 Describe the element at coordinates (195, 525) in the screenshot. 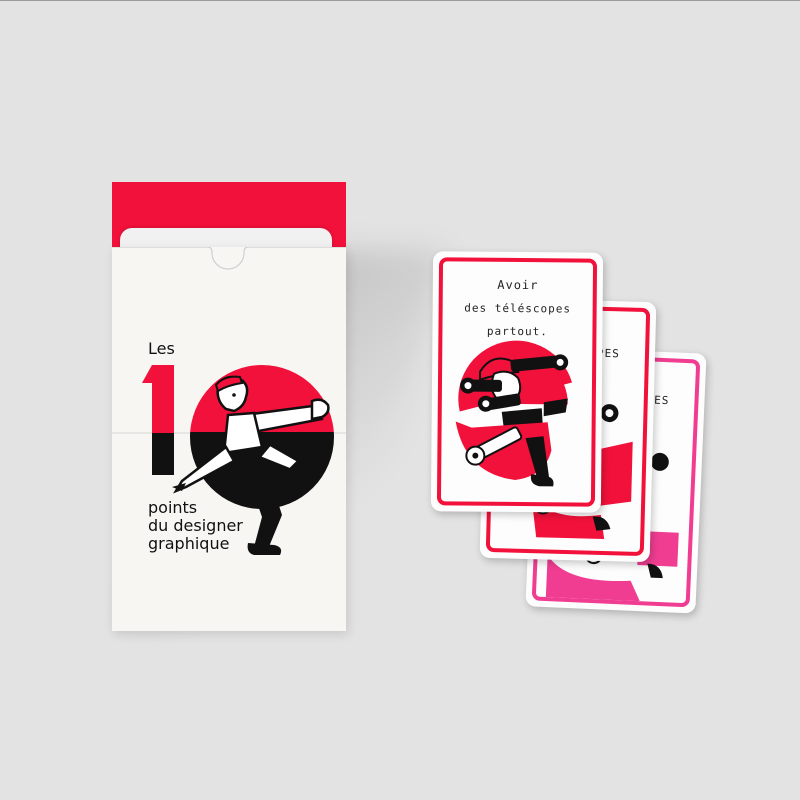

I see `box-subtitle-line-2: du designer` at that location.